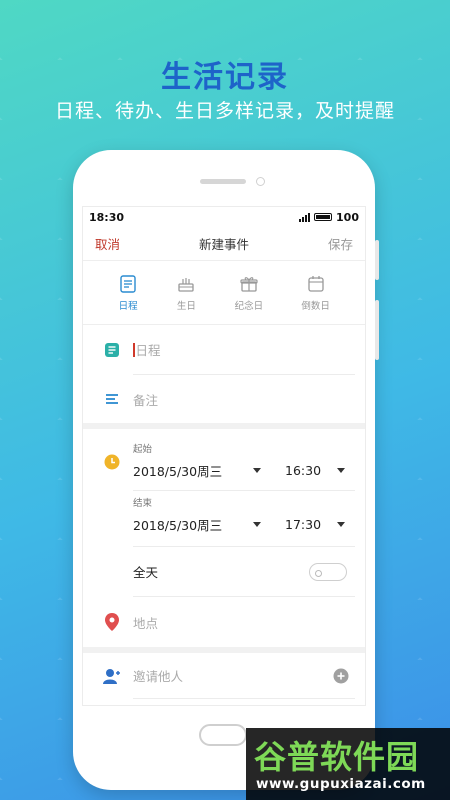 This screenshot has height=800, width=450. Describe the element at coordinates (128, 306) in the screenshot. I see `tab-label: 日程` at that location.